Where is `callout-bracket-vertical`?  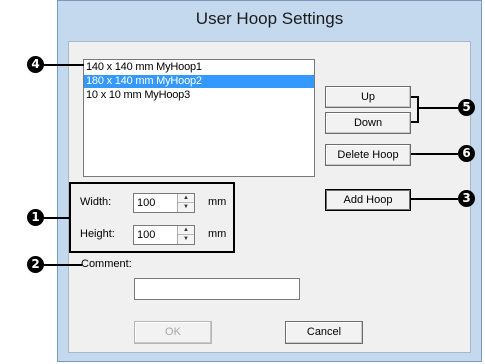 callout-bracket-vertical is located at coordinates (418, 109).